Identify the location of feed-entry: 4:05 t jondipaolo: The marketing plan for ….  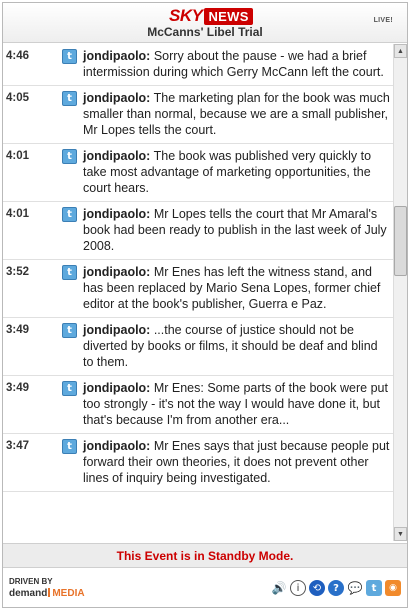
(198, 115).